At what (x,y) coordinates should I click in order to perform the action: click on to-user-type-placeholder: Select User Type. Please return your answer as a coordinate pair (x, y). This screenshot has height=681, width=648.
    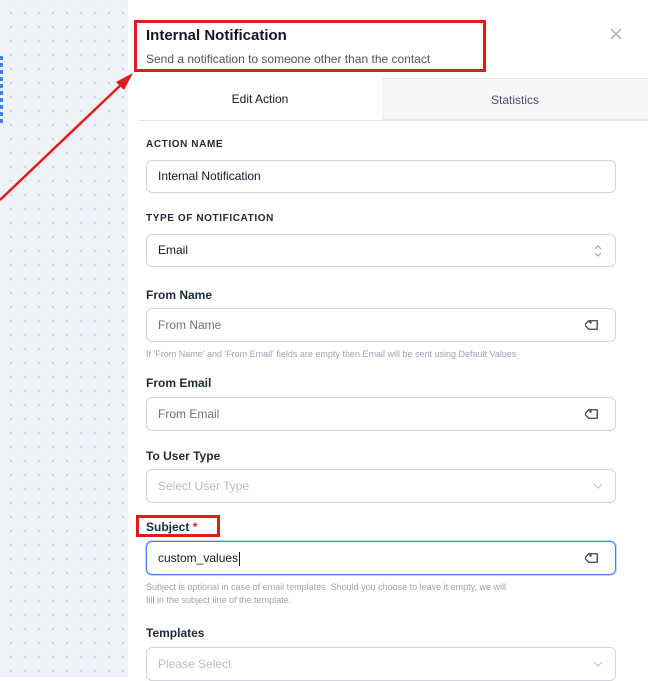
    Looking at the image, I should click on (204, 486).